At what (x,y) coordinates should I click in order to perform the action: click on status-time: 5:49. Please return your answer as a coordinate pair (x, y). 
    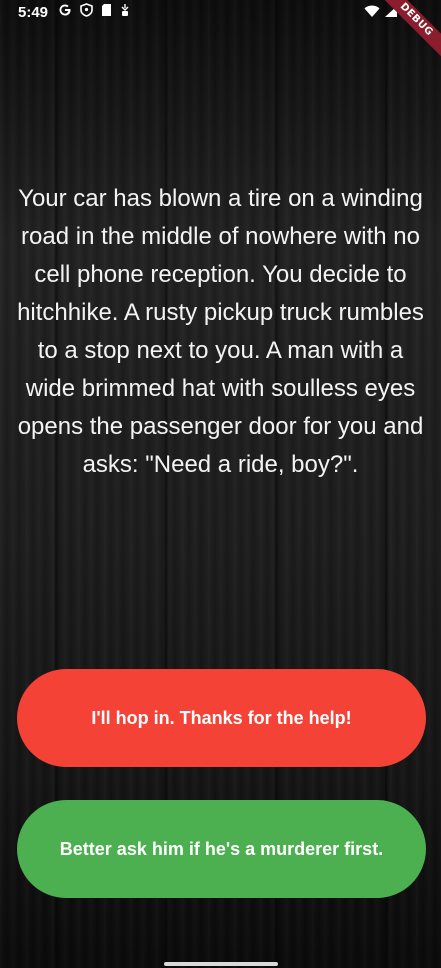
    Looking at the image, I should click on (33, 12).